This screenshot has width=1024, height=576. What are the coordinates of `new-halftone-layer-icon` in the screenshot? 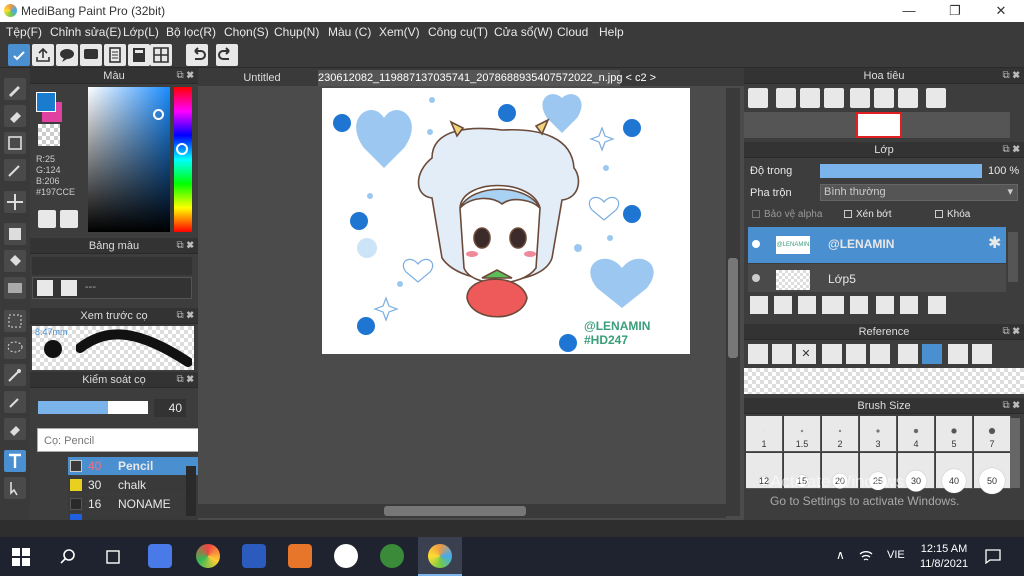 It's located at (783, 305).